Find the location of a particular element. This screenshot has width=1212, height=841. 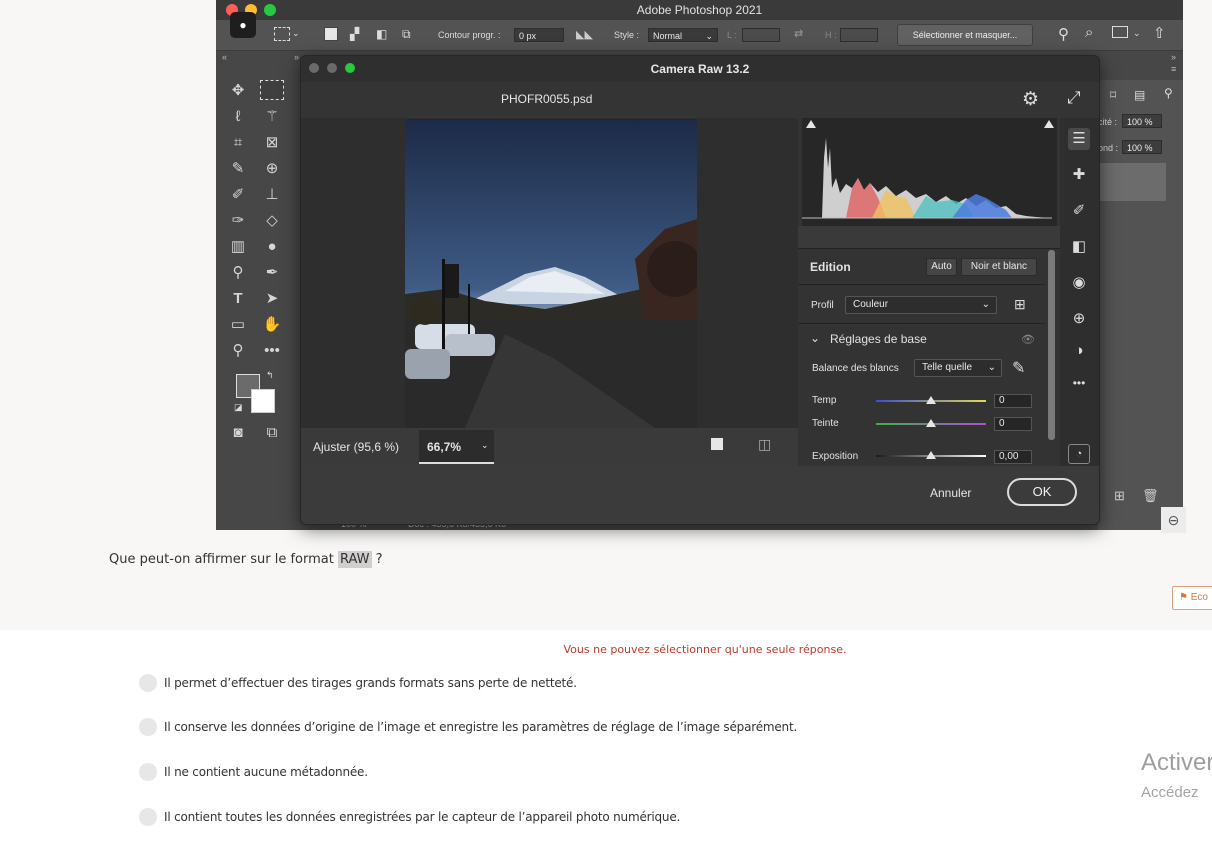

tint-value: 0 is located at coordinates (1013, 424).